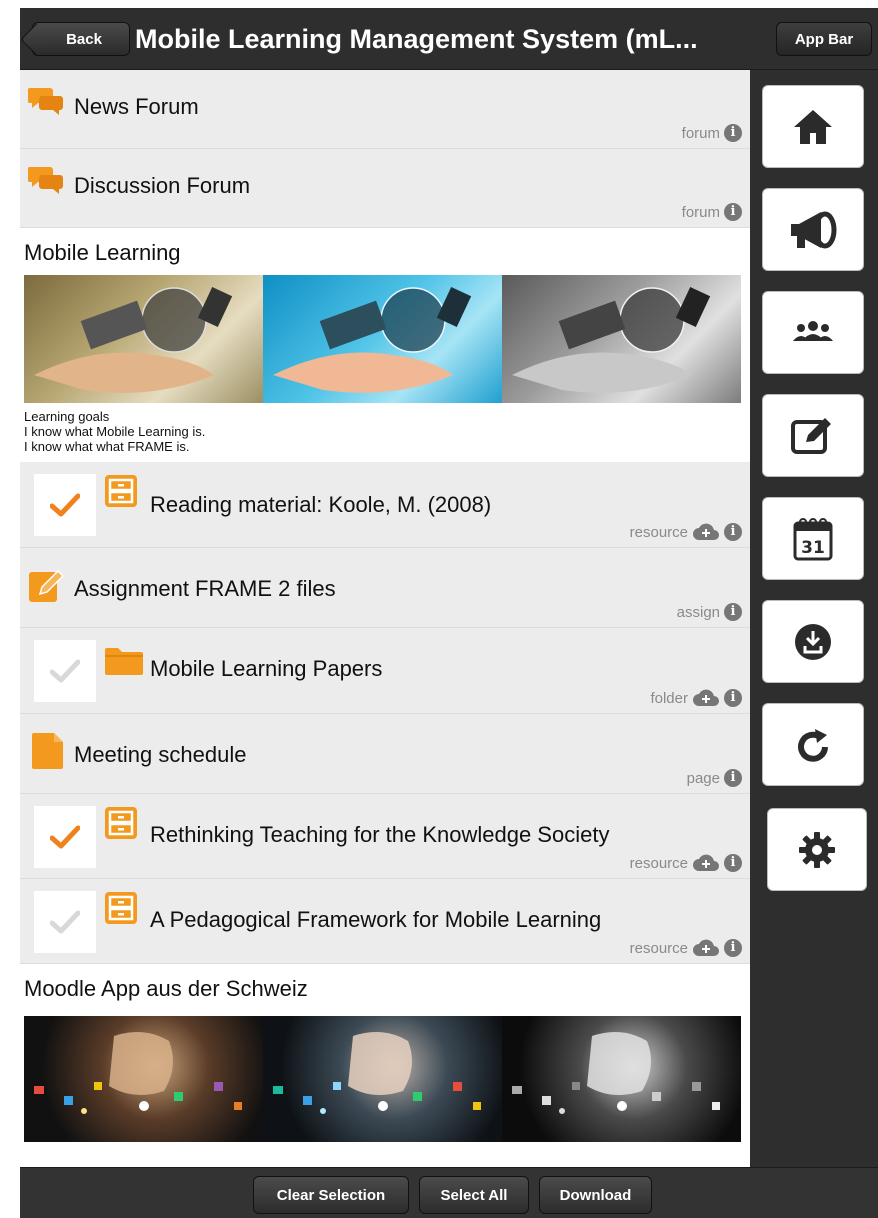 The image size is (878, 1218). I want to click on list-item: Assignment FRAME 2 files assign i, so click(385, 588).